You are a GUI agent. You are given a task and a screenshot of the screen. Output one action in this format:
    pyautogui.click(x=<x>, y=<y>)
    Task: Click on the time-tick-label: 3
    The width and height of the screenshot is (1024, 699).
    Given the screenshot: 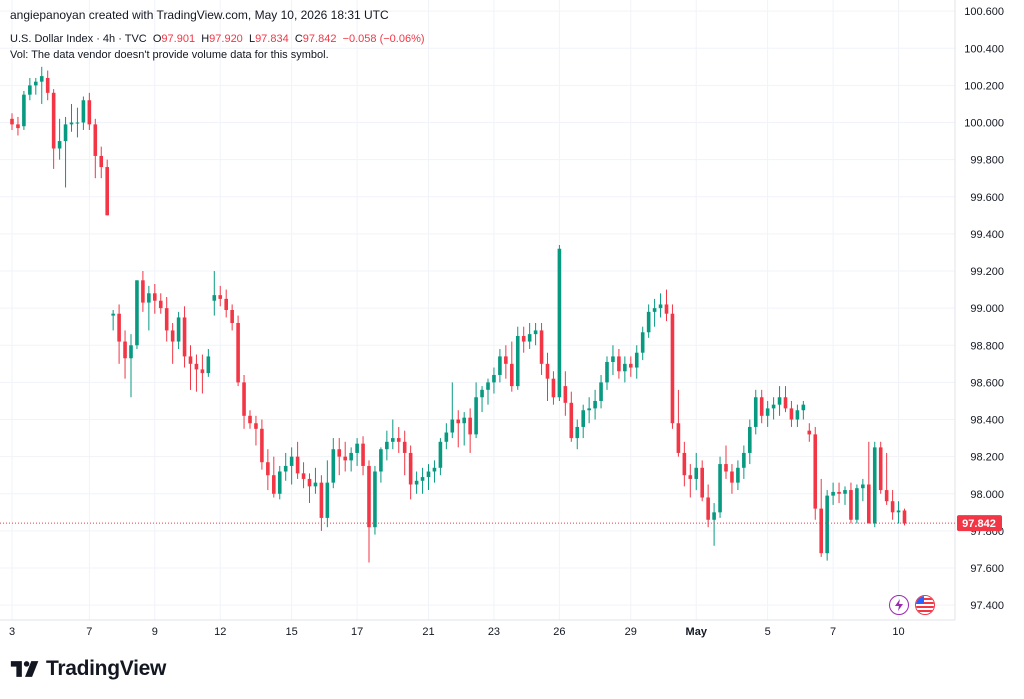 What is the action you would take?
    pyautogui.click(x=12, y=632)
    